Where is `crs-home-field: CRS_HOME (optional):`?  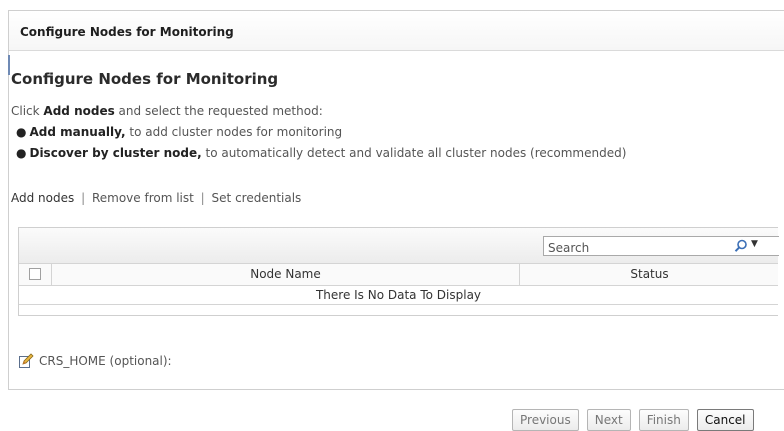
crs-home-field: CRS_HOME (optional): is located at coordinates (95, 361).